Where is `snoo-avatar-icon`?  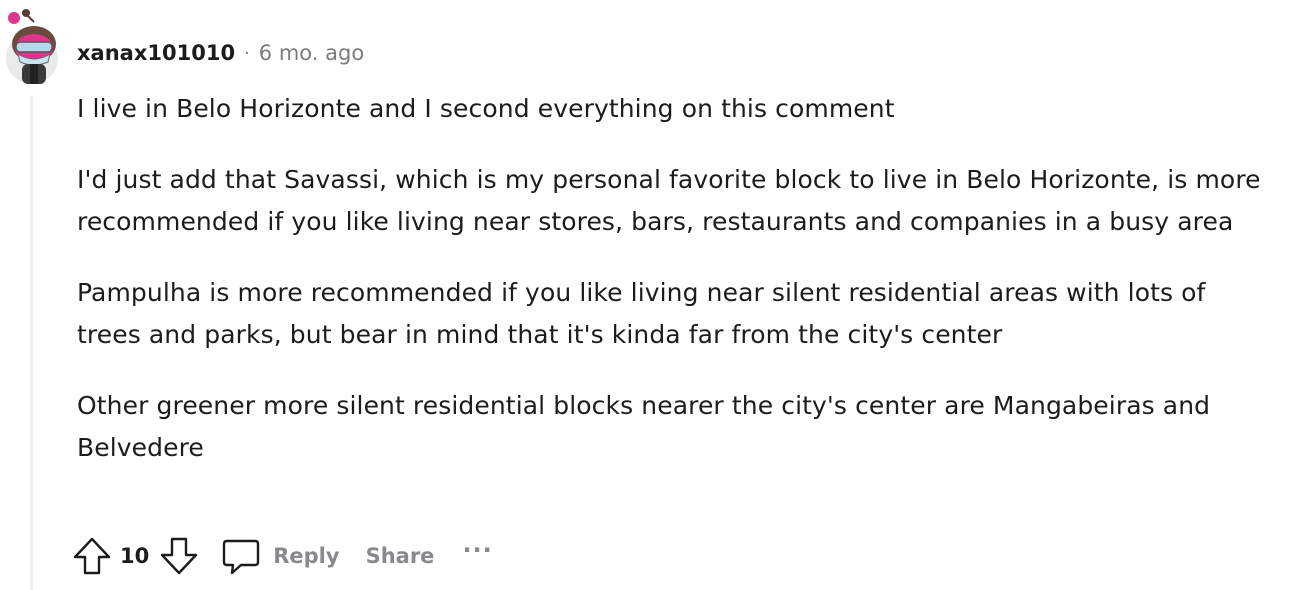
snoo-avatar-icon is located at coordinates (32, 46).